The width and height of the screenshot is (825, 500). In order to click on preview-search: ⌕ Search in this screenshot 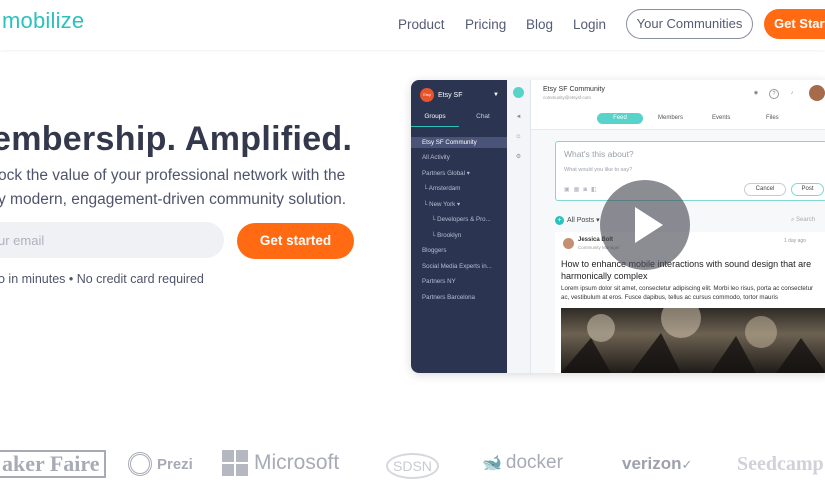, I will do `click(803, 220)`.